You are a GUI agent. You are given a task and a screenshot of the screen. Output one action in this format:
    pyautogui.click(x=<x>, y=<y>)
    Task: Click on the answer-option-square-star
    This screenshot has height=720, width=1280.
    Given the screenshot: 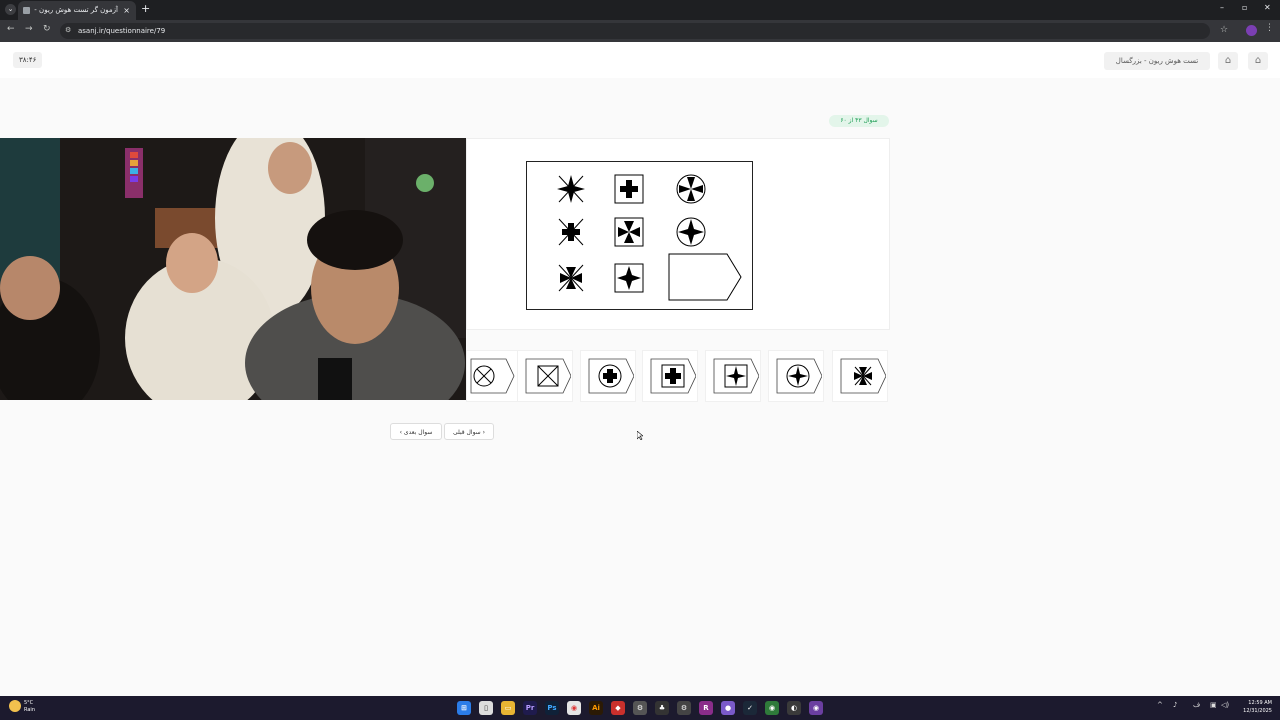 What is the action you would take?
    pyautogui.click(x=733, y=376)
    